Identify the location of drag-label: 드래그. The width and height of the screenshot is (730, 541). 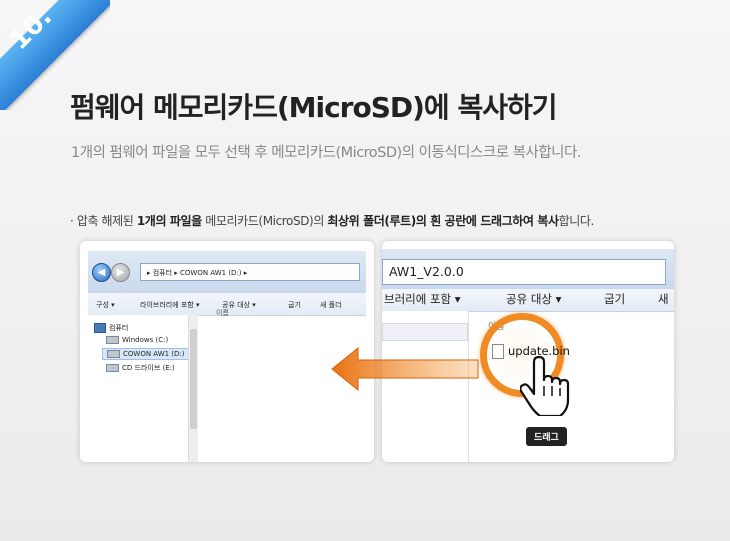
(546, 436).